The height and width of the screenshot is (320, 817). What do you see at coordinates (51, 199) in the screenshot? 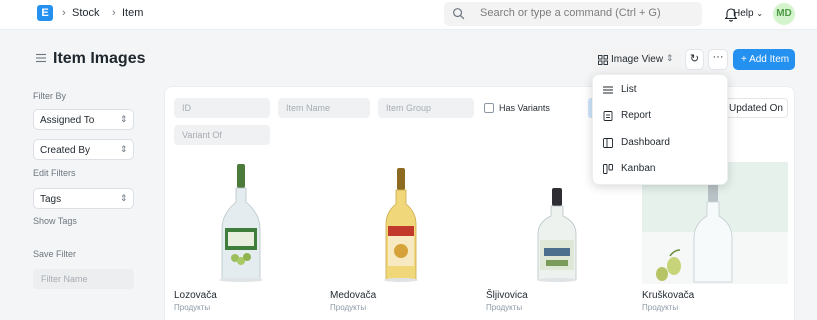
I see `tags-label: Tags` at bounding box center [51, 199].